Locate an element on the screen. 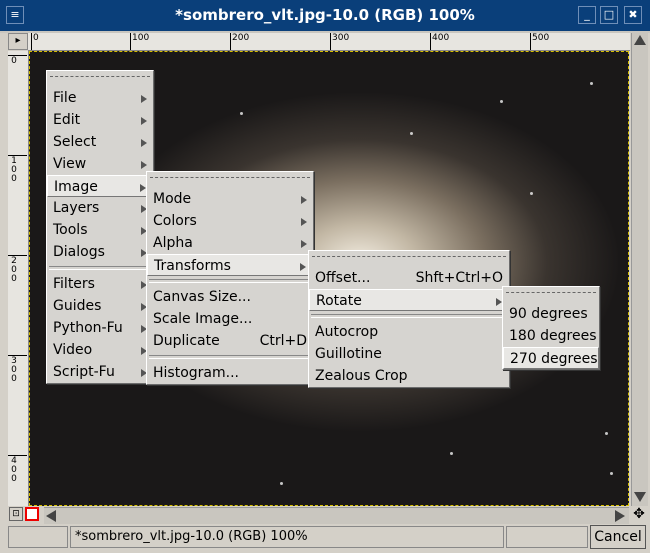  menu-item-python-fu: Python-Fu is located at coordinates (100, 328).